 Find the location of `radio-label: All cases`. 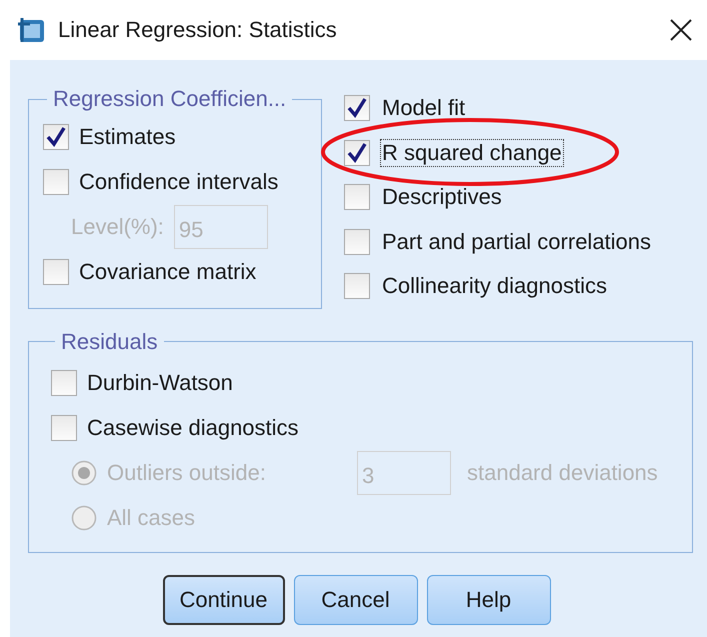

radio-label: All cases is located at coordinates (151, 518).